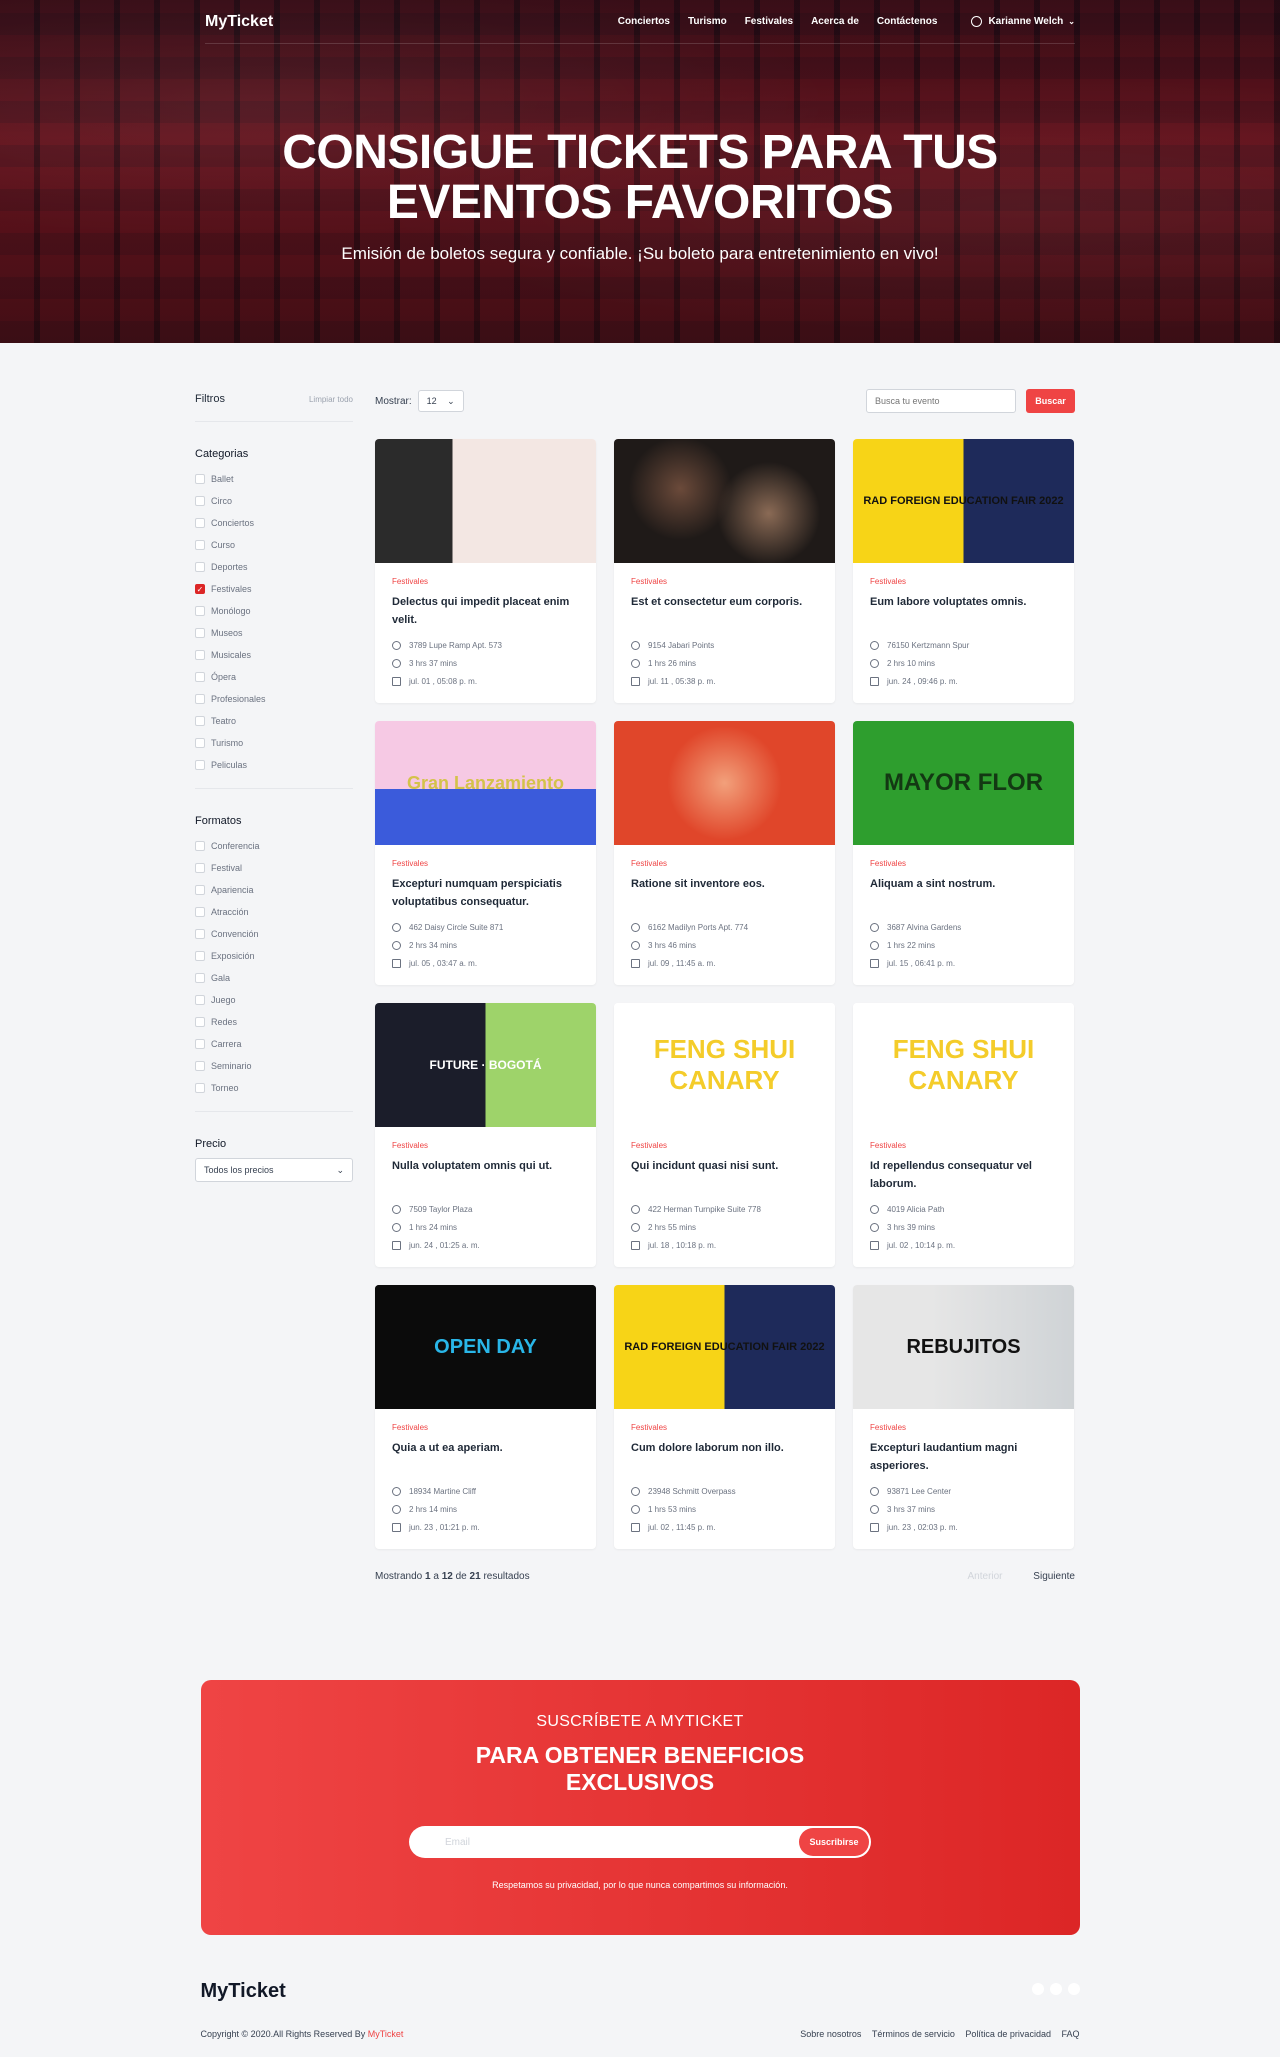  Describe the element at coordinates (911, 945) in the screenshot. I see `event-duration: 1 hrs 22 mins` at that location.